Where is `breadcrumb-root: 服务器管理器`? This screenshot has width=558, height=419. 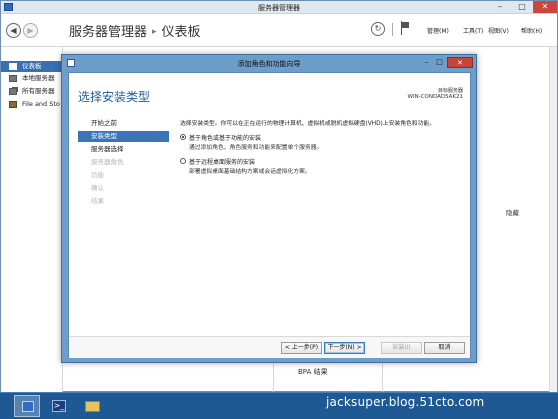 breadcrumb-root: 服务器管理器 is located at coordinates (108, 32).